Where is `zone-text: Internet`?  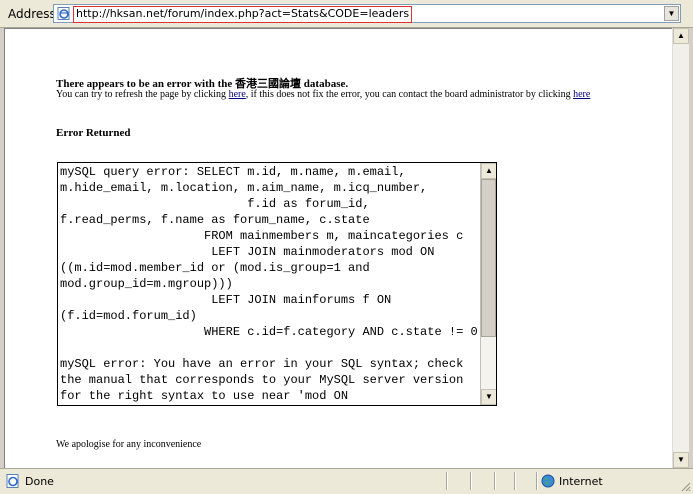 zone-text: Internet is located at coordinates (581, 481).